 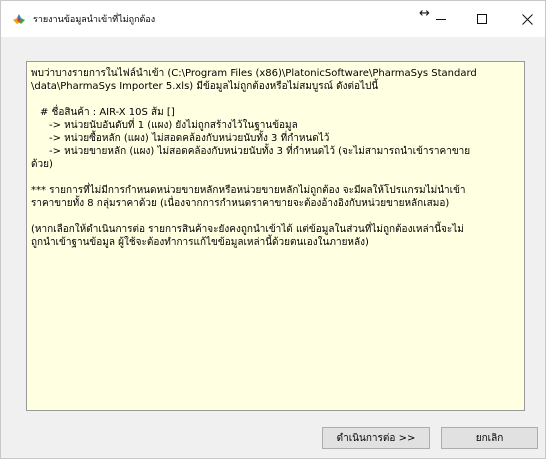 What do you see at coordinates (489, 438) in the screenshot?
I see `cancel-button: ยกเลิก` at bounding box center [489, 438].